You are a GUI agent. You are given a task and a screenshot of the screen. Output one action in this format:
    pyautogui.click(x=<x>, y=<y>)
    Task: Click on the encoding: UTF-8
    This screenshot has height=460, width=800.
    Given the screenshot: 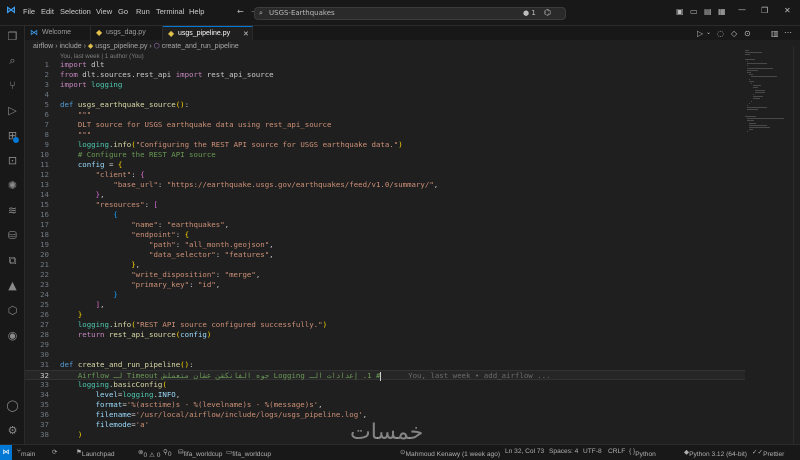 What is the action you would take?
    pyautogui.click(x=592, y=451)
    